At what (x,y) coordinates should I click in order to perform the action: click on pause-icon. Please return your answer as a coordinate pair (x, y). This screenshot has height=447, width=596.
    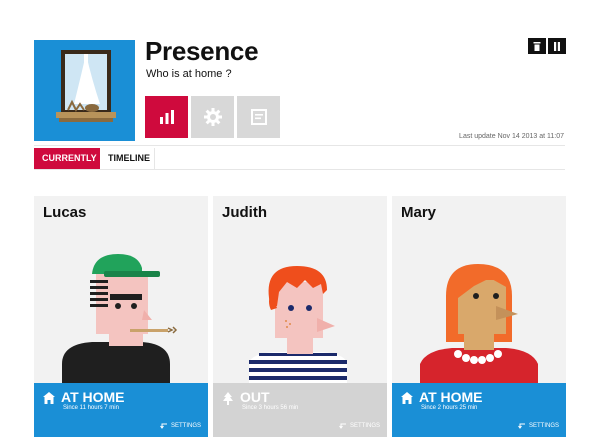
    Looking at the image, I should click on (557, 46).